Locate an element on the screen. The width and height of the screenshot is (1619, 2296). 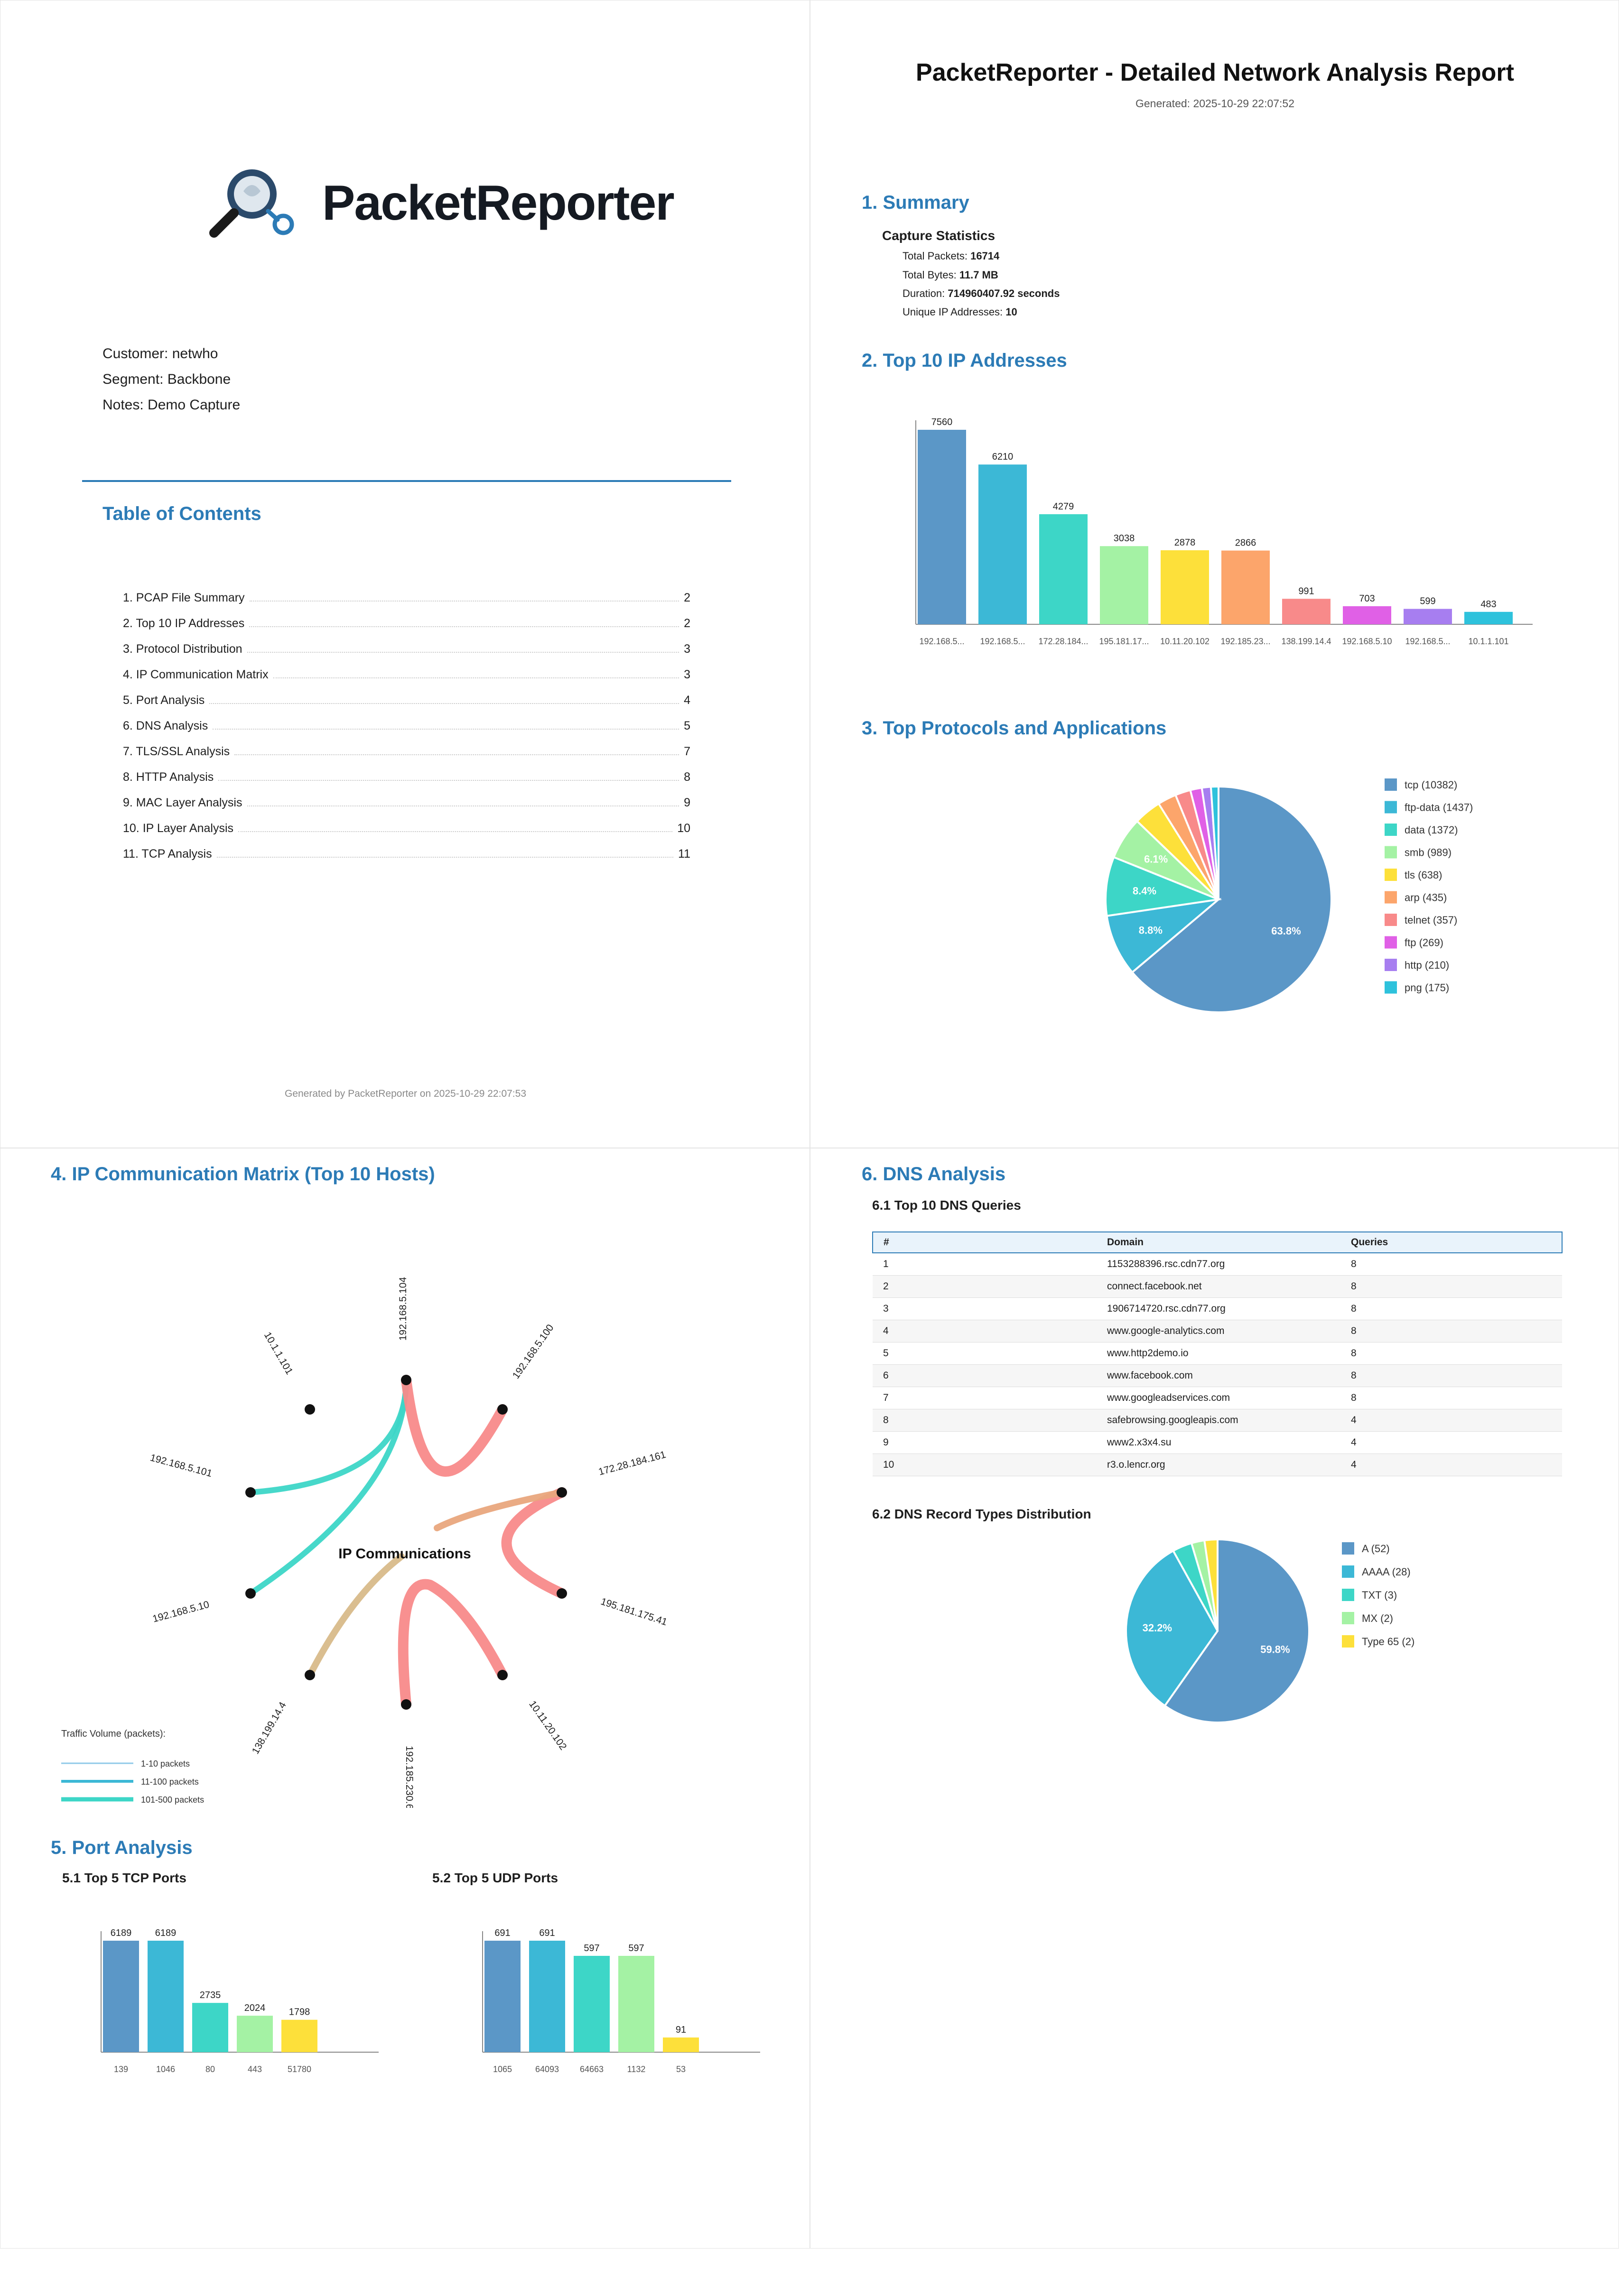
toc-entry-label: 6. DNS Analysis is located at coordinates (165, 725).